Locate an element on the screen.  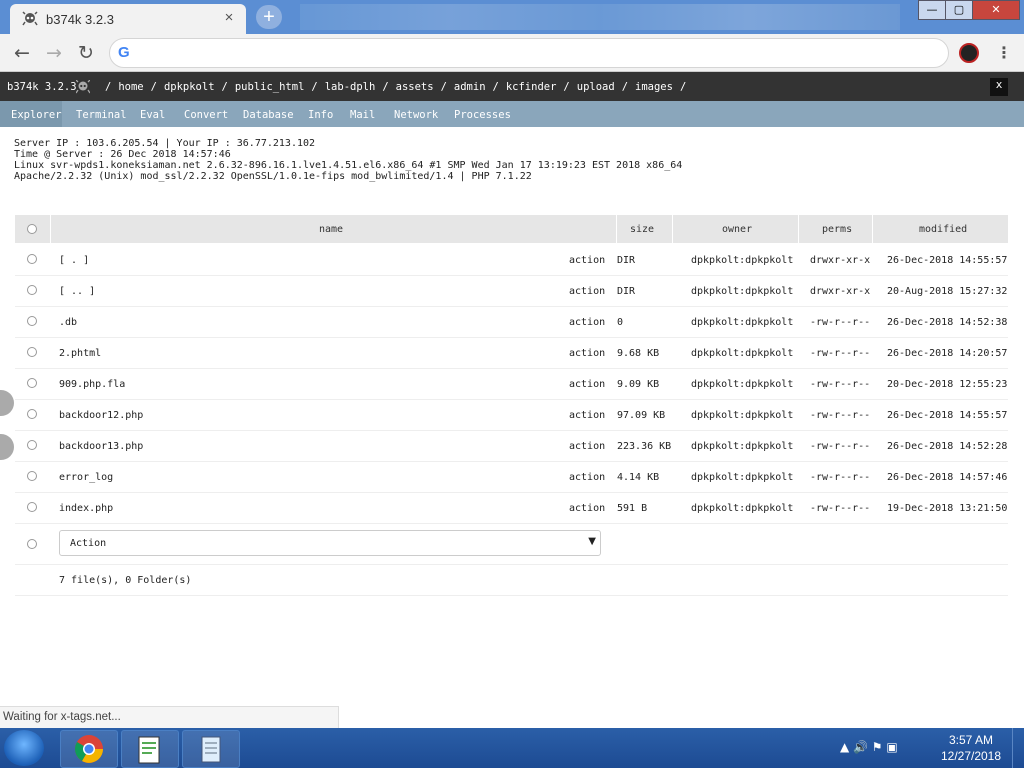
back-arrow-icon: ← is located at coordinates (22, 53).